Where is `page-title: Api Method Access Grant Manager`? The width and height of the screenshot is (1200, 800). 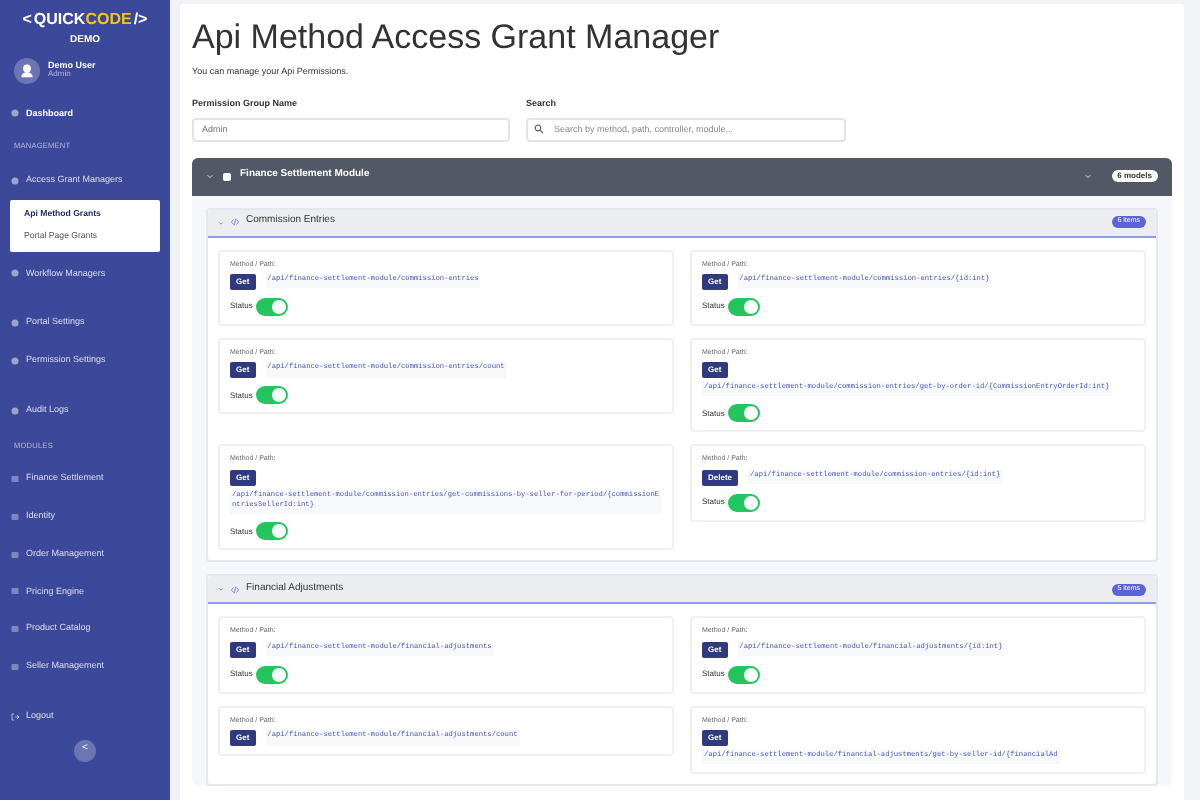
page-title: Api Method Access Grant Manager is located at coordinates (457, 37).